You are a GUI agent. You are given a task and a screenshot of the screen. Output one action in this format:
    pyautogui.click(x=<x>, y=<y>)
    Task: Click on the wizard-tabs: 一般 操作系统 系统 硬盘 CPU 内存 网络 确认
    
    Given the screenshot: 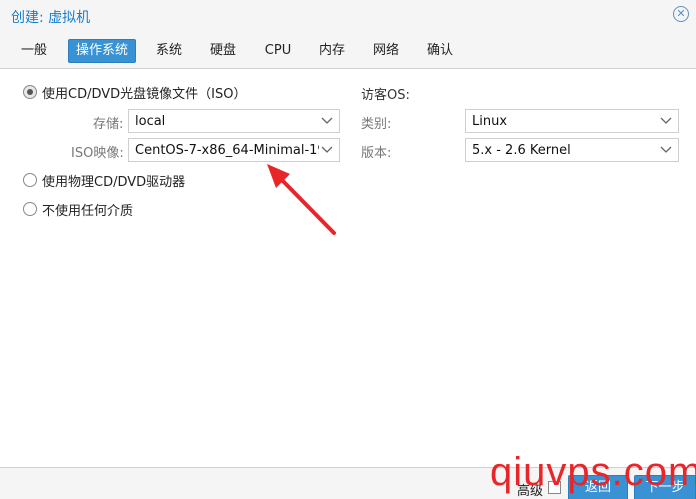 What is the action you would take?
    pyautogui.click(x=348, y=51)
    